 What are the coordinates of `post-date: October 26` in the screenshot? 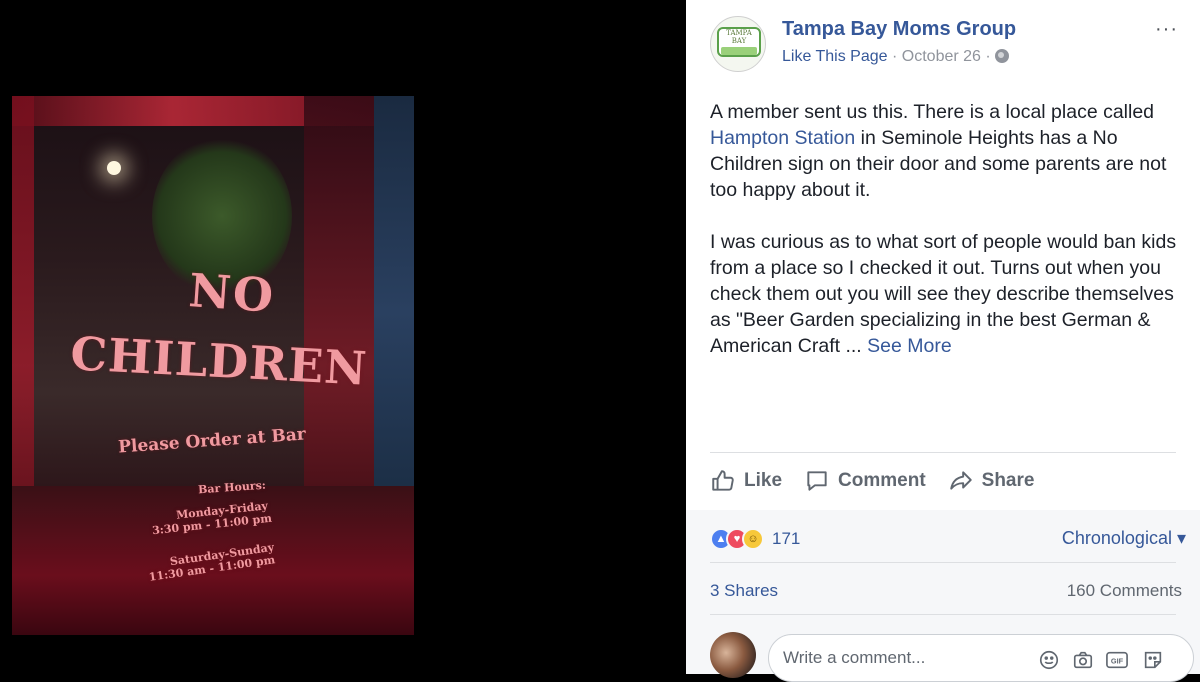 It's located at (941, 56).